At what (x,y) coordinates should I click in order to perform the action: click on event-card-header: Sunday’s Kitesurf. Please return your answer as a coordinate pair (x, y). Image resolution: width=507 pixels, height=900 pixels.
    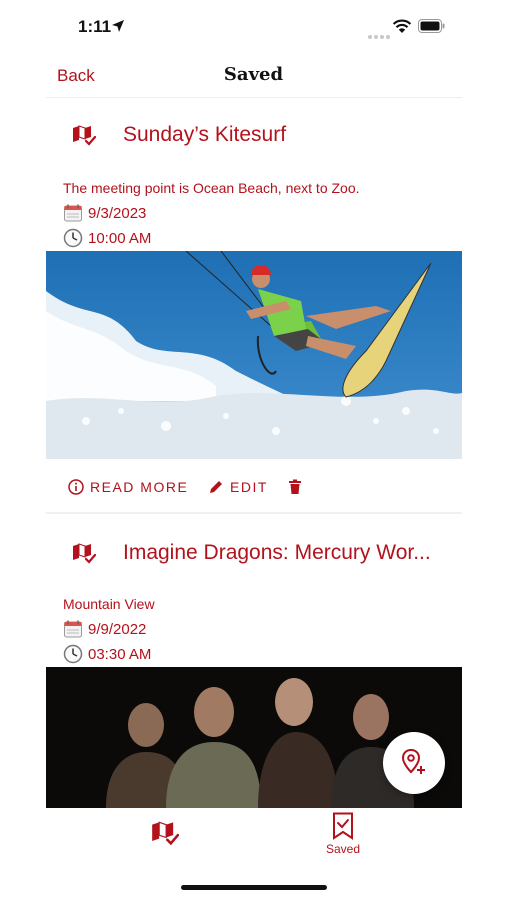
    Looking at the image, I should click on (254, 136).